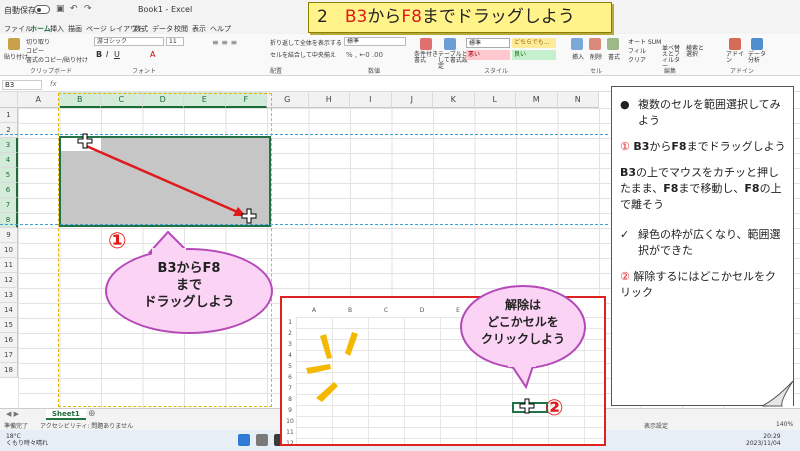  I want to click on step2-marker: ②, so click(554, 408).